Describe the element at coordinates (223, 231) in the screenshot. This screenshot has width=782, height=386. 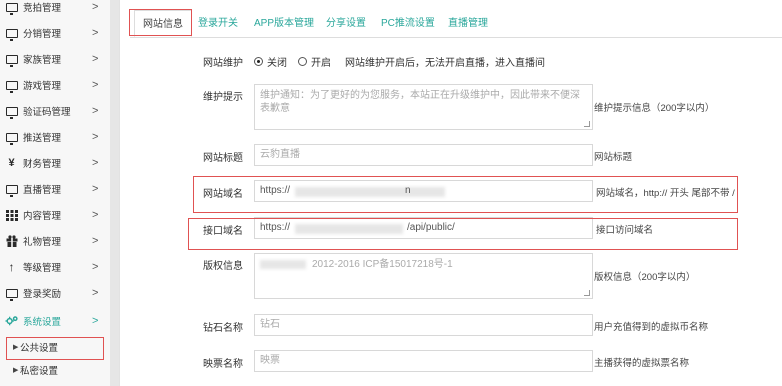
I see `api-label: 接口域名` at that location.